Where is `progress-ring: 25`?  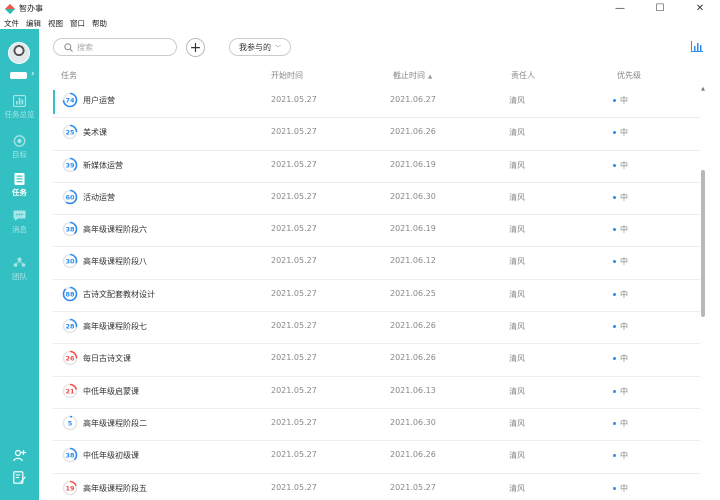 progress-ring: 25 is located at coordinates (70, 132).